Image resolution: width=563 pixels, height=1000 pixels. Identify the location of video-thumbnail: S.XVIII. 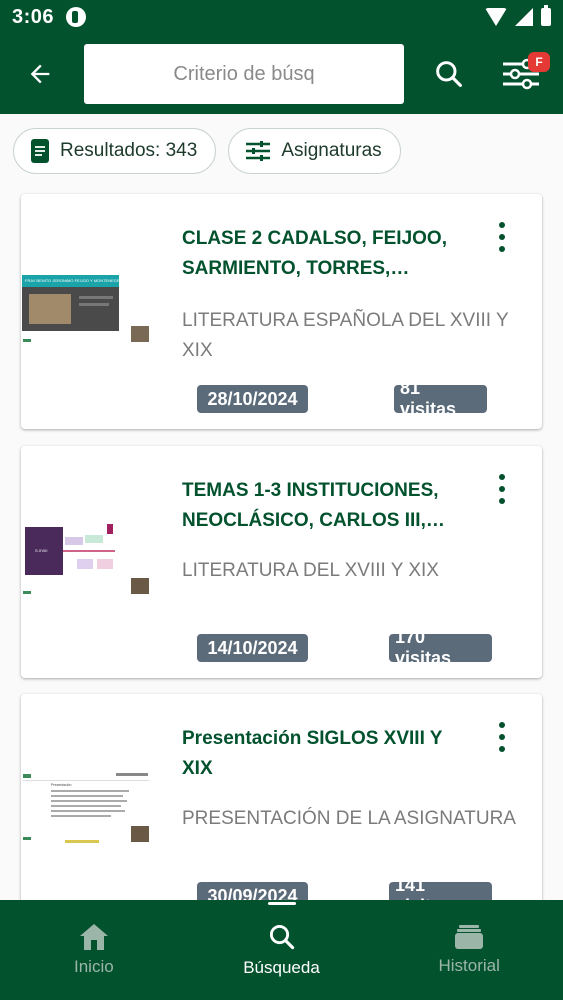
(87, 560).